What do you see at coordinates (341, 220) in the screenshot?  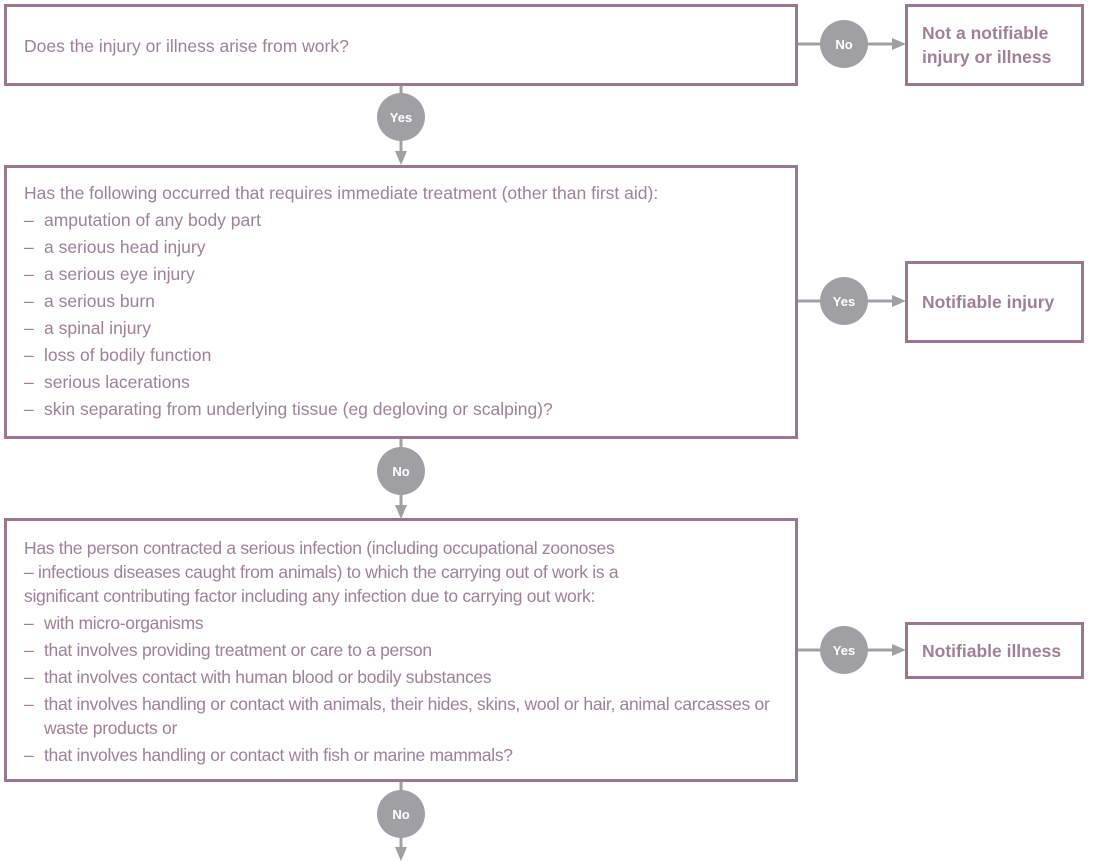 I see `list-item: – amputation of any body part` at bounding box center [341, 220].